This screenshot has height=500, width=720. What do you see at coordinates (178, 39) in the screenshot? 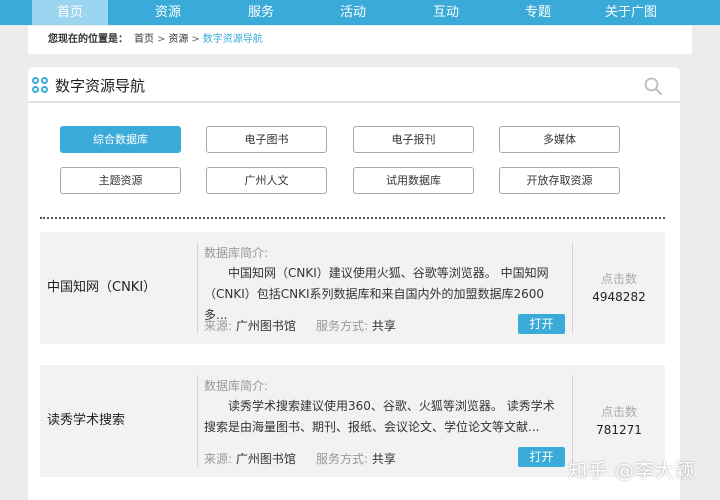
I see `breadcrumb-resources: 资源` at bounding box center [178, 39].